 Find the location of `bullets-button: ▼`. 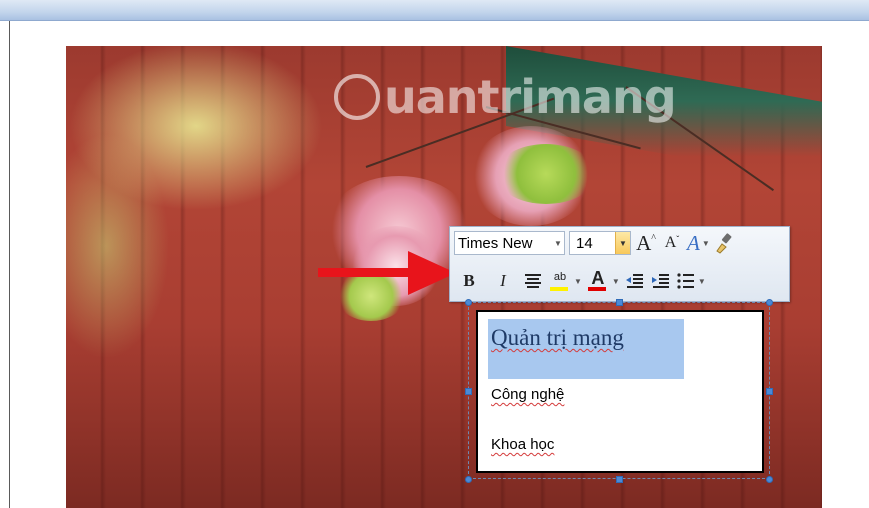

bullets-button: ▼ is located at coordinates (691, 281).